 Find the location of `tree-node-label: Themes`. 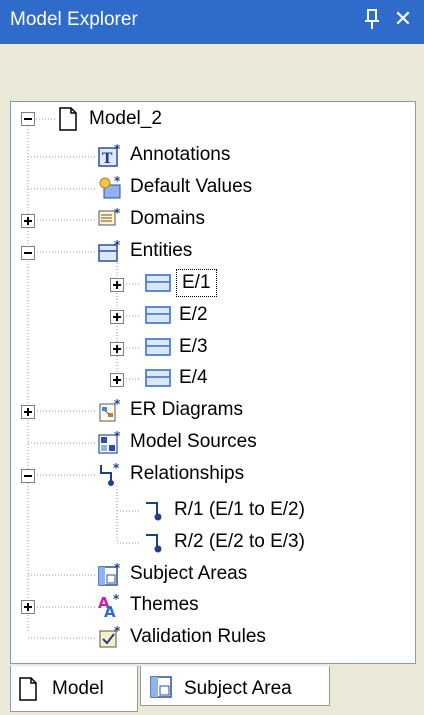

tree-node-label: Themes is located at coordinates (164, 604).